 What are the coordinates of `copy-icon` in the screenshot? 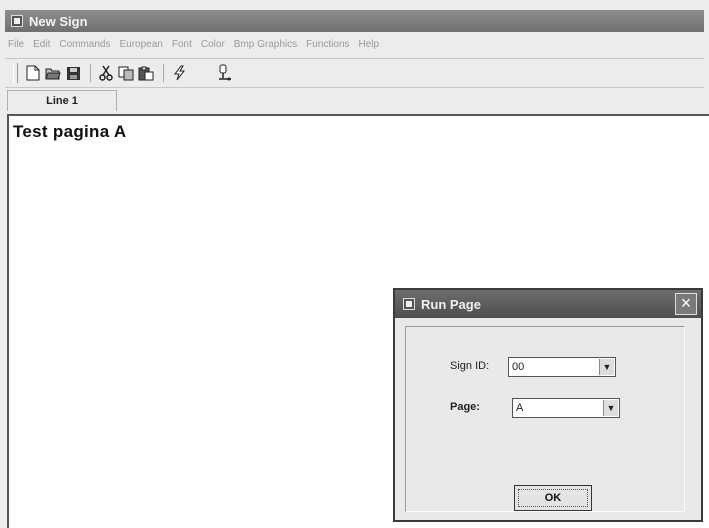 It's located at (126, 73).